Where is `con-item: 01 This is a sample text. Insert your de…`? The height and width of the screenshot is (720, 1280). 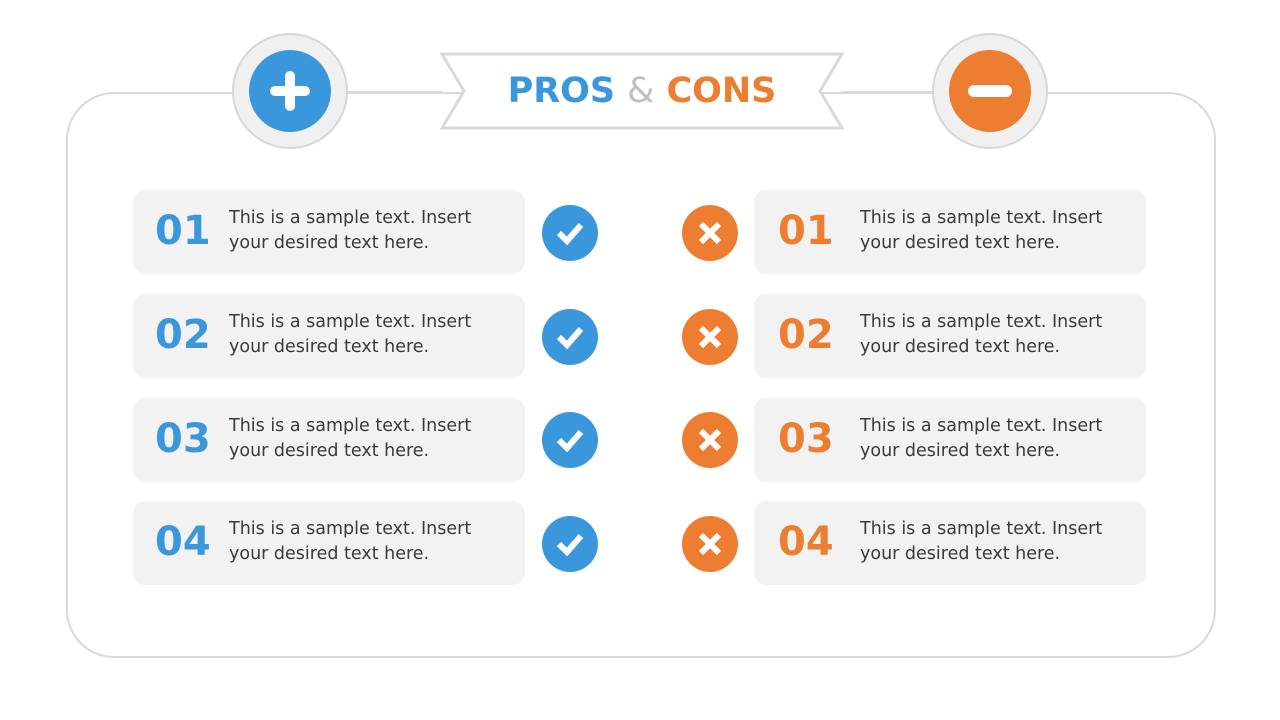 con-item: 01 This is a sample text. Insert your de… is located at coordinates (950, 232).